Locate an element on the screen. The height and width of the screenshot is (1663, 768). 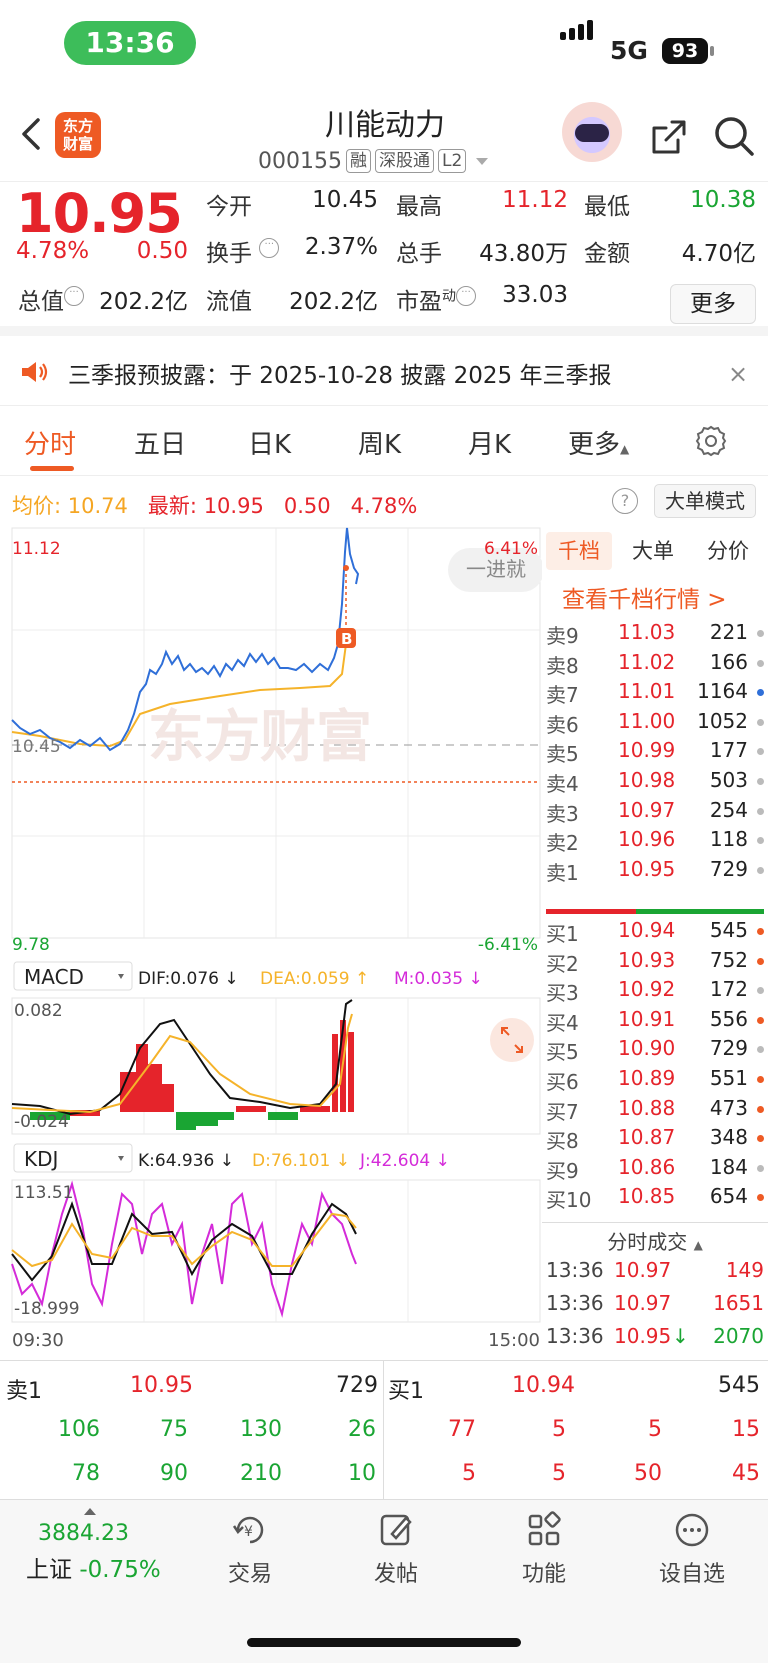
sell-row: 卖2 10.96 118 is located at coordinates (657, 842).